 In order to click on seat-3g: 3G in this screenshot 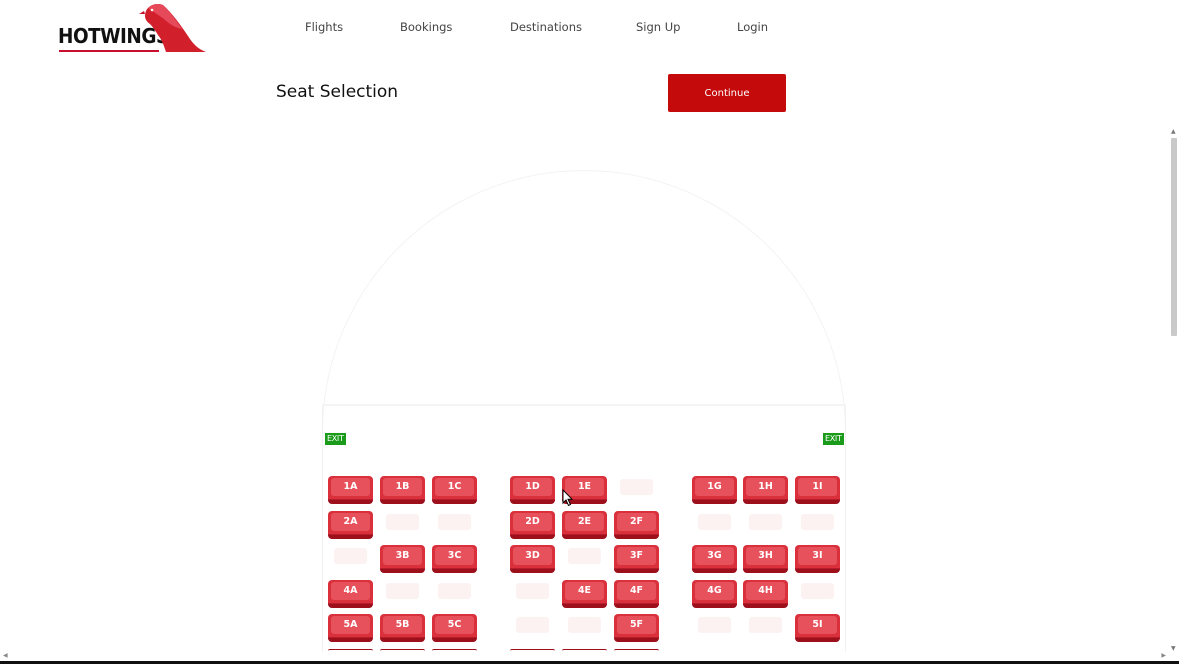, I will do `click(714, 559)`.